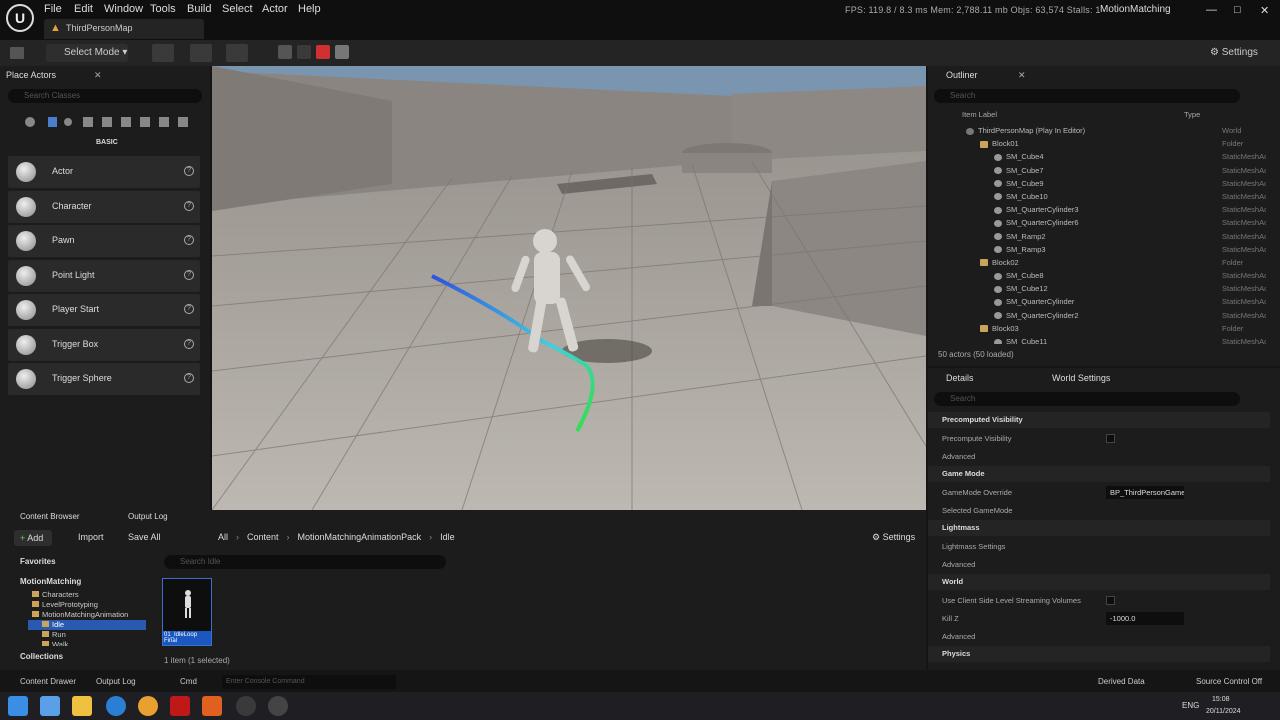 This screenshot has width=1280, height=720. I want to click on menu-build: Build, so click(199, 9).